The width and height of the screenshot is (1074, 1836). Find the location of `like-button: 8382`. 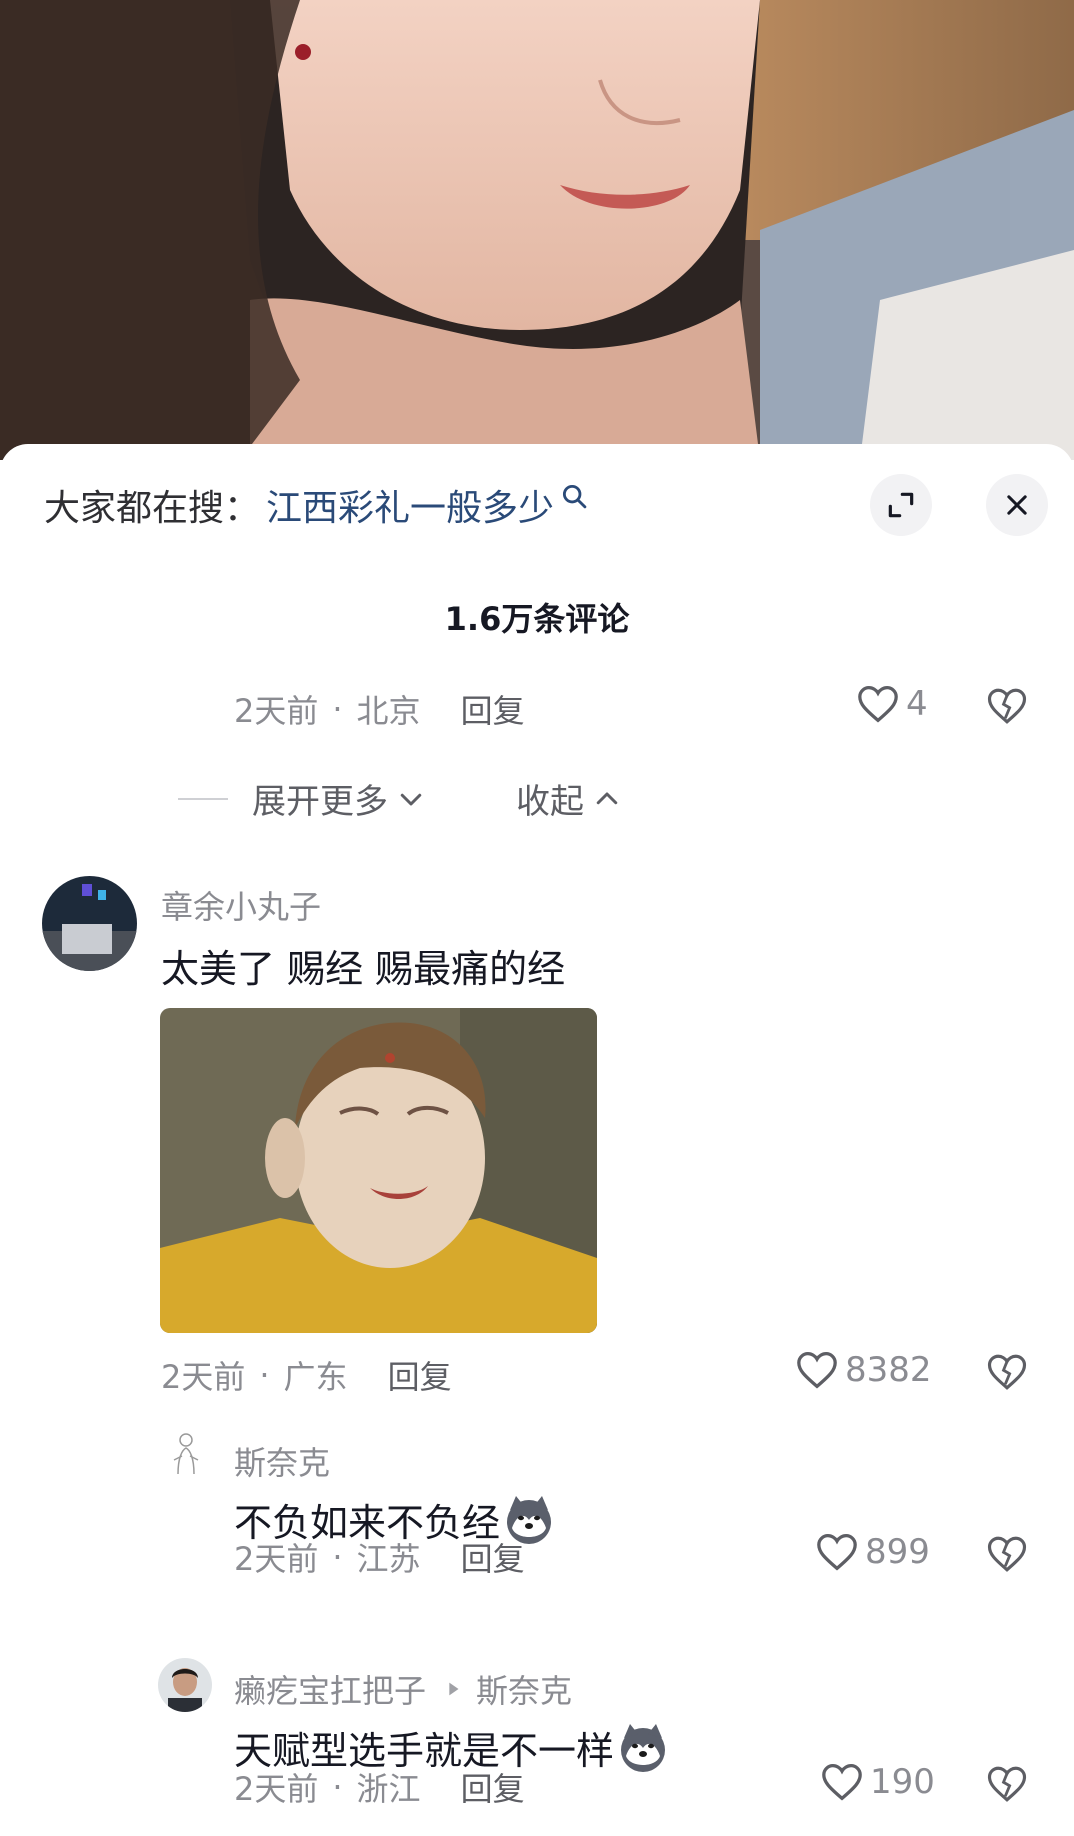

like-button: 8382 is located at coordinates (863, 1370).